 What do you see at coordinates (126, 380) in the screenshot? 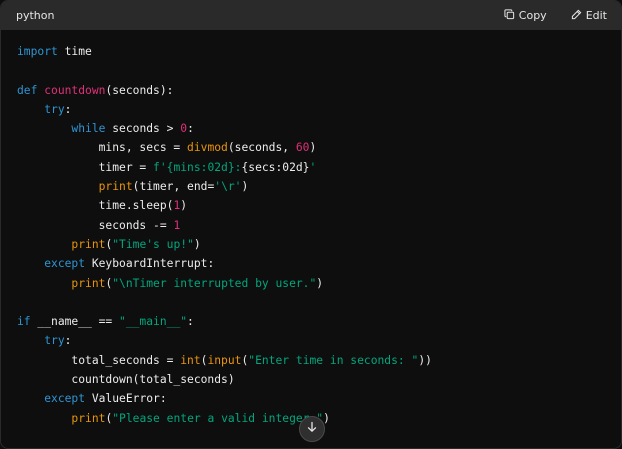
I see `code-token: countdown(total_seconds)` at bounding box center [126, 380].